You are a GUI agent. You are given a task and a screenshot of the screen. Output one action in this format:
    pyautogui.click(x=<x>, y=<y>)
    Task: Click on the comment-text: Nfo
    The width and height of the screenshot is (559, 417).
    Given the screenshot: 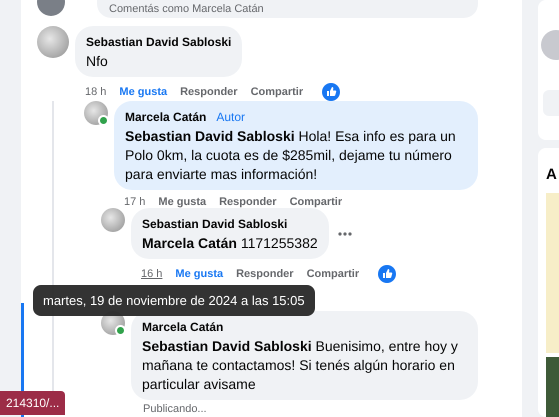 What is the action you would take?
    pyautogui.click(x=97, y=61)
    